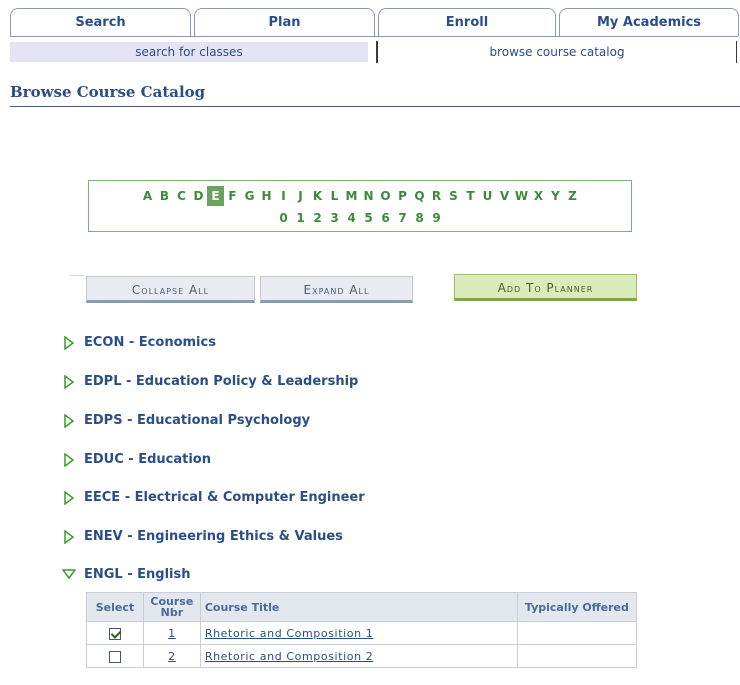  I want to click on course-nbr-link: 1, so click(172, 633).